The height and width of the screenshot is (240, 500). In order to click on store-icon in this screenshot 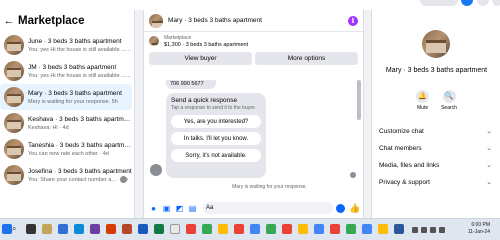, I will do `click(63, 229)`.